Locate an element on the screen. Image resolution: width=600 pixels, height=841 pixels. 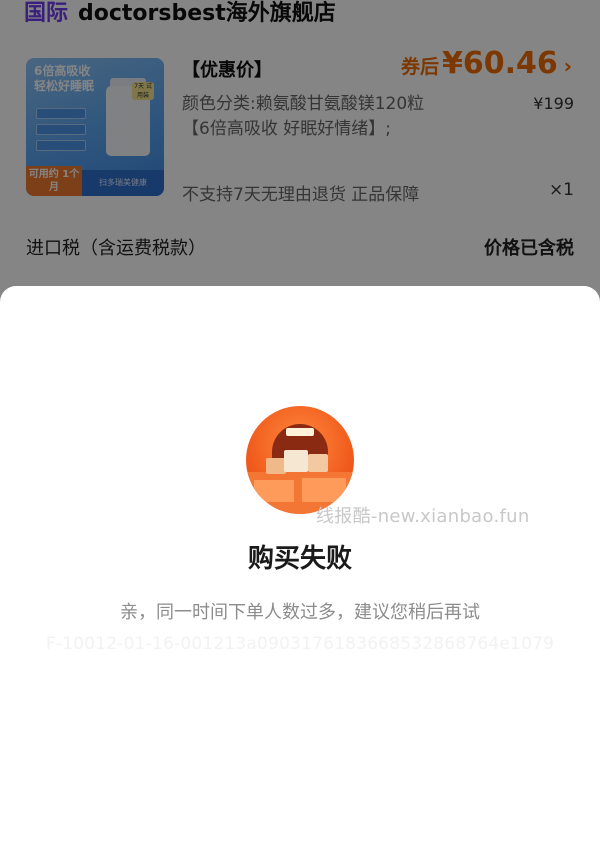
storefront-closed-icon is located at coordinates (300, 460).